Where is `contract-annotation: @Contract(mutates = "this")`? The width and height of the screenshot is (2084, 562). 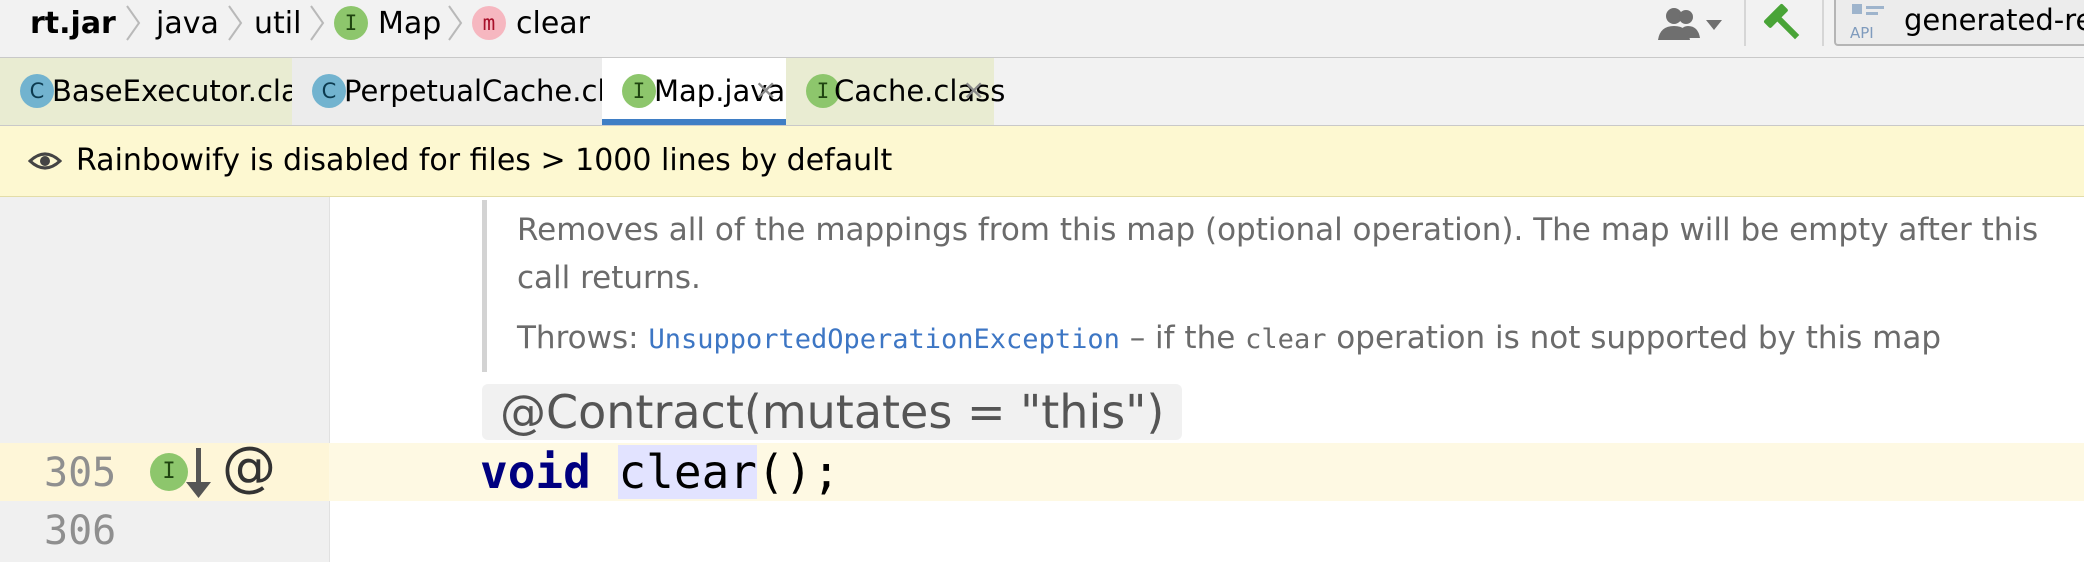
contract-annotation: @Contract(mutates = "this") is located at coordinates (832, 412).